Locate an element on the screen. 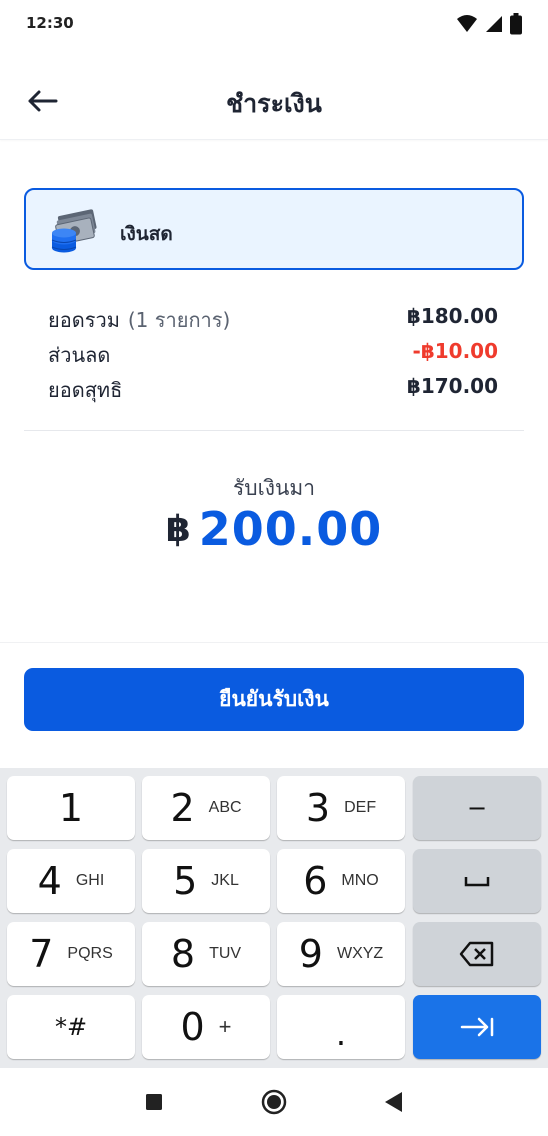 The image size is (548, 1136). key-1: 1 is located at coordinates (71, 808).